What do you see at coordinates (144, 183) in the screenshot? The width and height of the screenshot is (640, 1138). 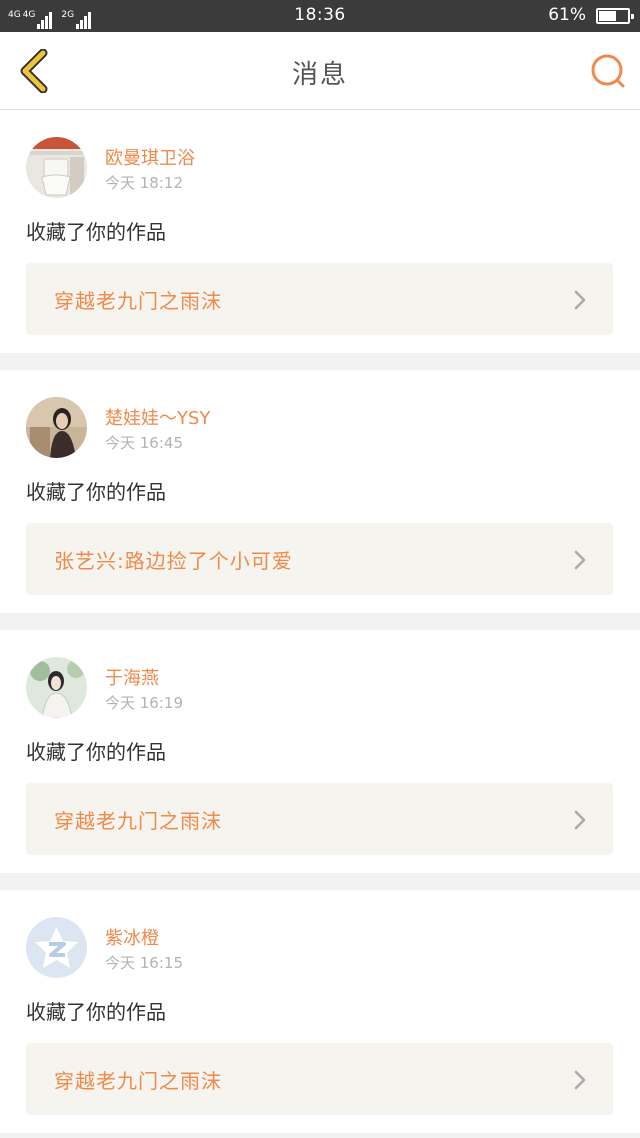 I see `message-time: 今天 18:12` at bounding box center [144, 183].